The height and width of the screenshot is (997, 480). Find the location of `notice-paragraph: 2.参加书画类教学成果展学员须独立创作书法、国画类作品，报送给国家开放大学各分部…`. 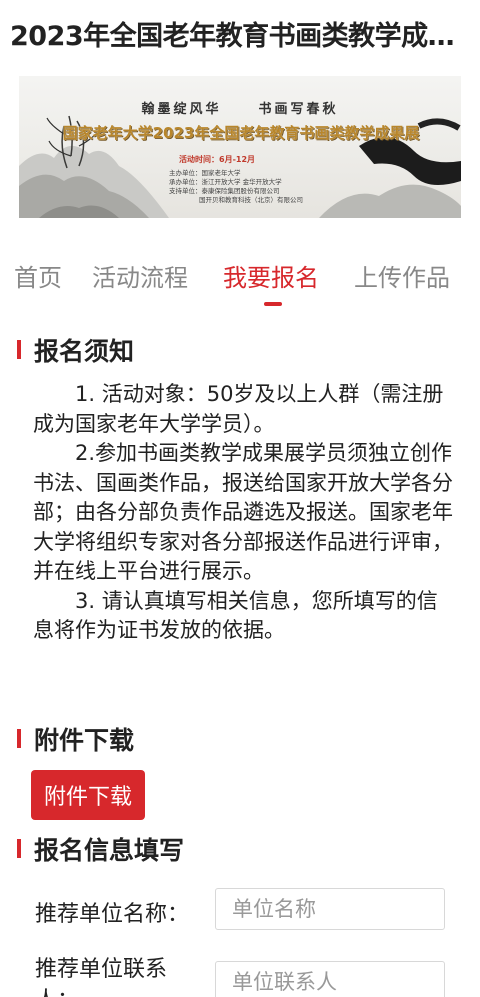

notice-paragraph: 2.参加书画类教学成果展学员须独立创作书法、国画类作品，报送给国家开放大学各分部… is located at coordinates (243, 512).